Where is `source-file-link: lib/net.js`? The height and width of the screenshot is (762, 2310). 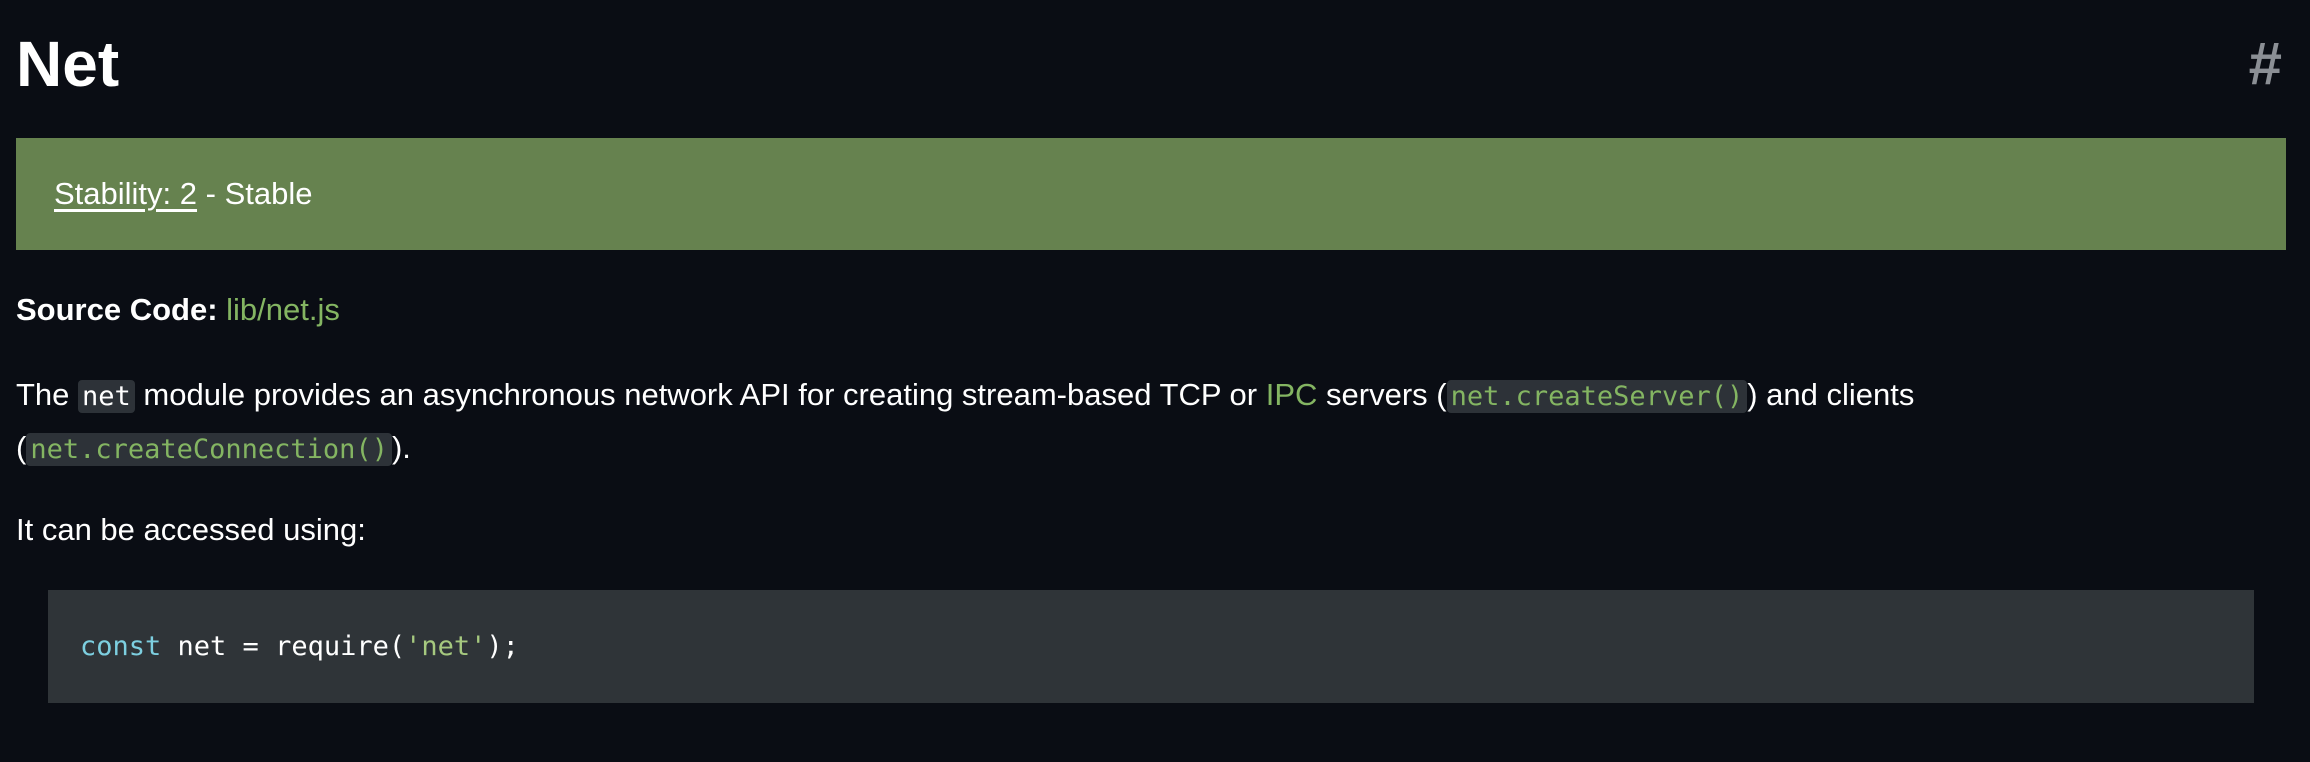 source-file-link: lib/net.js is located at coordinates (283, 309).